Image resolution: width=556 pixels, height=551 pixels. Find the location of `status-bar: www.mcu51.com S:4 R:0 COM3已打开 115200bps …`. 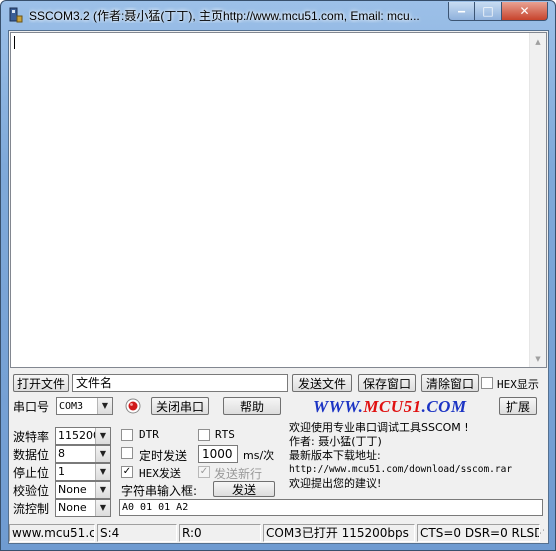

status-bar: www.mcu51.com S:4 R:0 COM3已打开 115200bps … is located at coordinates (278, 532).